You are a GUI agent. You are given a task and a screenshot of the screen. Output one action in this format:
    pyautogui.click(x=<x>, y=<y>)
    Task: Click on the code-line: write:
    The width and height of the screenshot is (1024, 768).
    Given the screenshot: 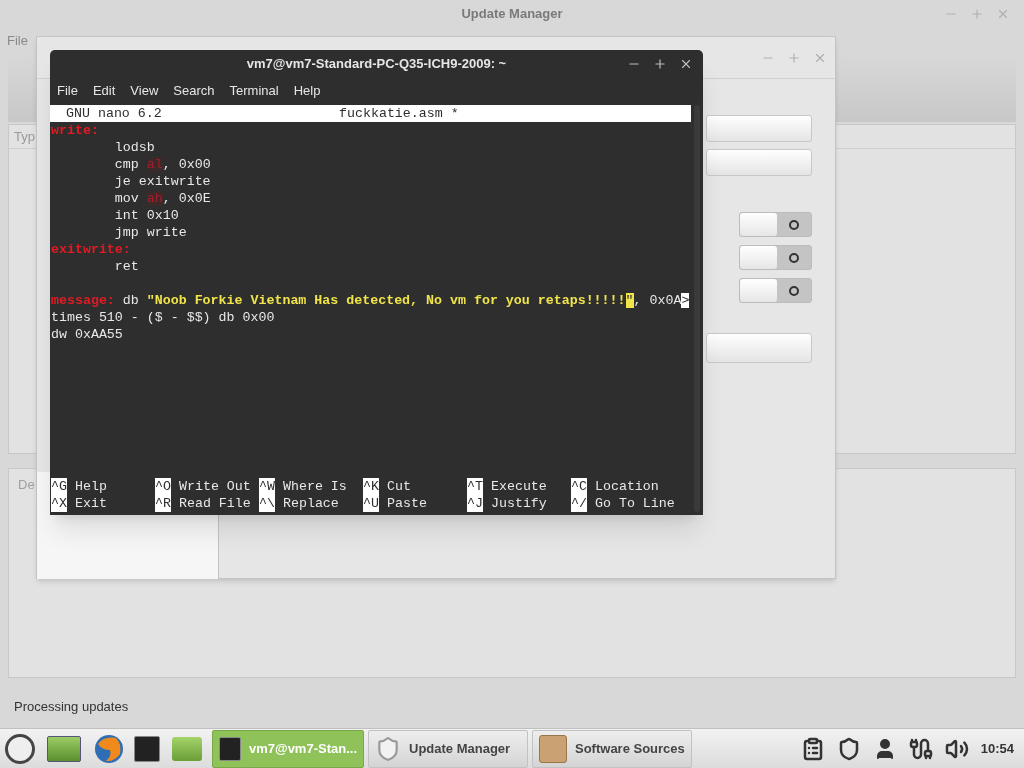 What is the action you would take?
    pyautogui.click(x=75, y=130)
    